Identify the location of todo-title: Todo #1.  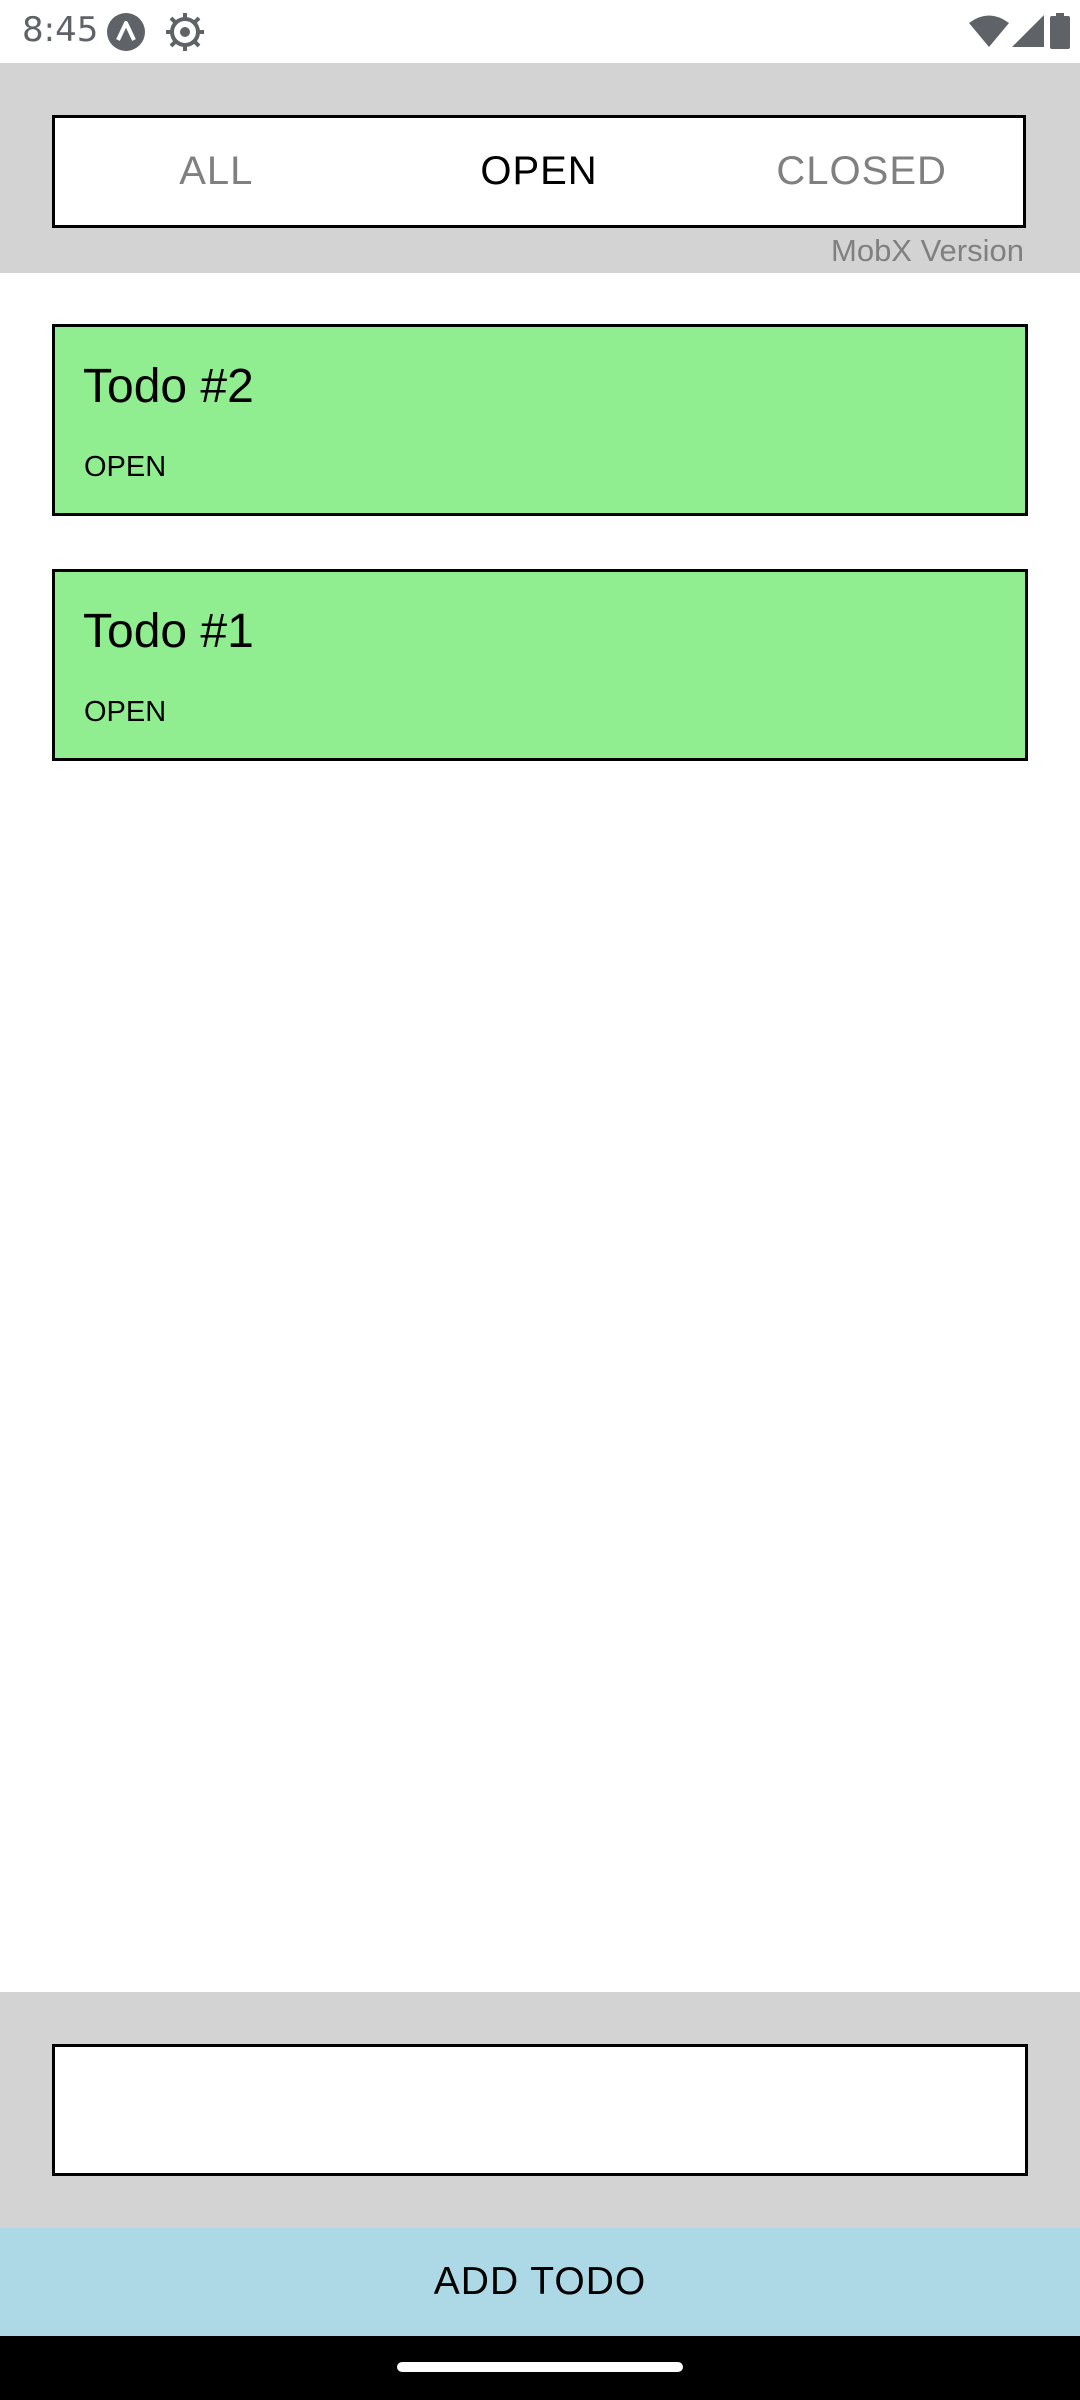
(168, 631).